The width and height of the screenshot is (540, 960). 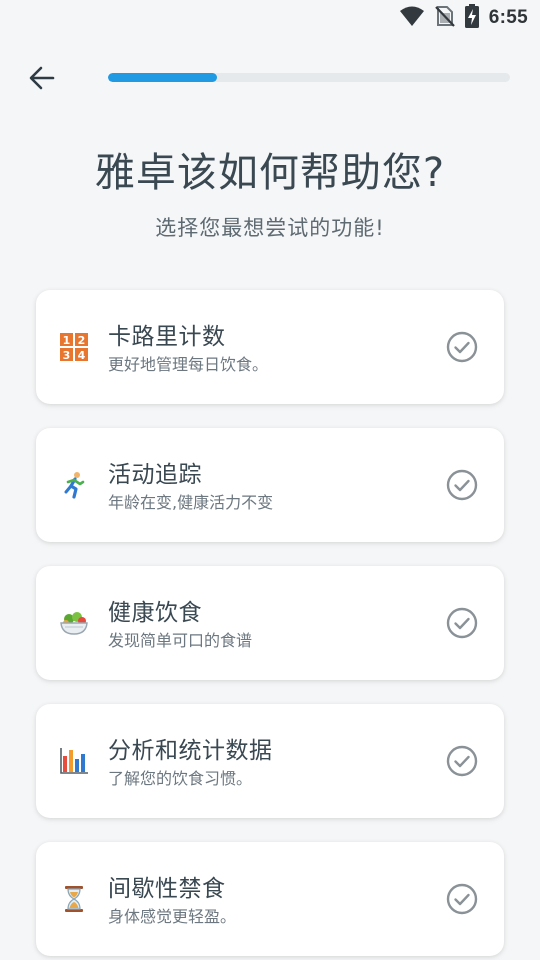 What do you see at coordinates (191, 502) in the screenshot?
I see `option-description: 年龄在变,健康活力不变` at bounding box center [191, 502].